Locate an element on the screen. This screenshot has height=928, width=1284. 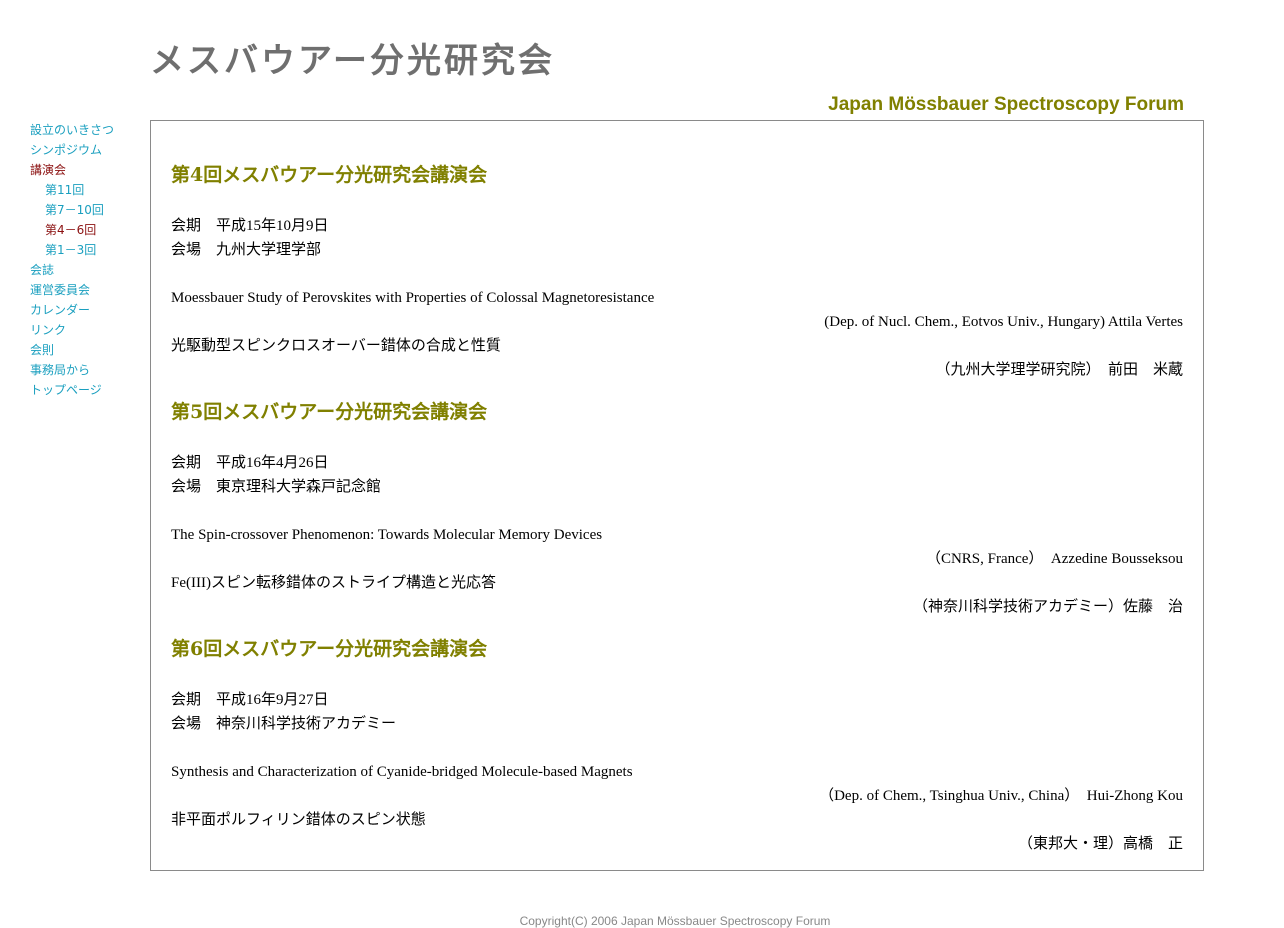
nav-item-journal: 会誌 is located at coordinates (87, 270).